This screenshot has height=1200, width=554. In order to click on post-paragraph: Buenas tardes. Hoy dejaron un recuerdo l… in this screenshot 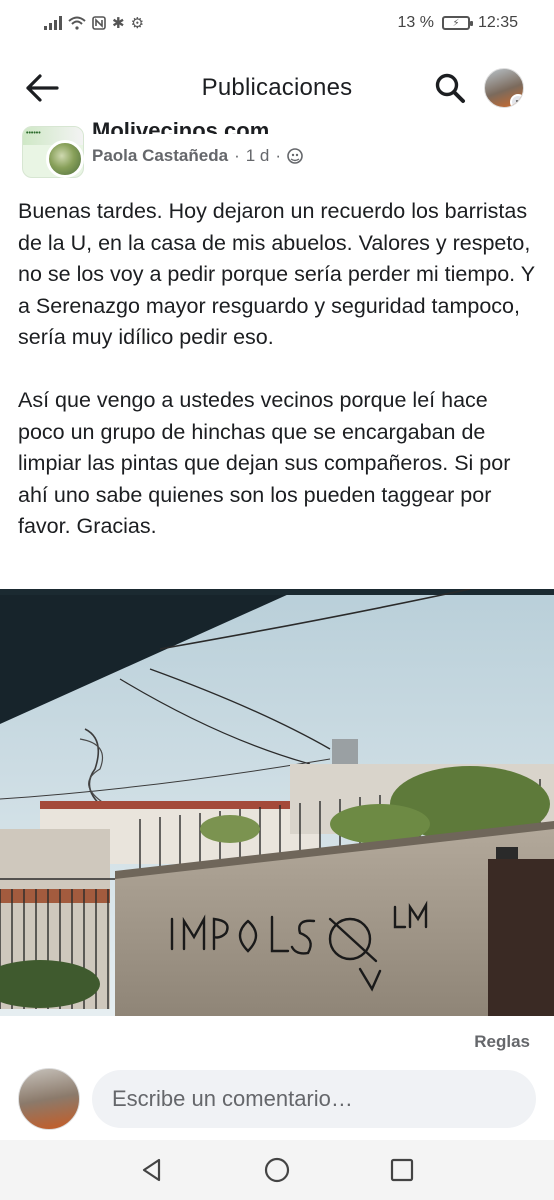, I will do `click(276, 274)`.